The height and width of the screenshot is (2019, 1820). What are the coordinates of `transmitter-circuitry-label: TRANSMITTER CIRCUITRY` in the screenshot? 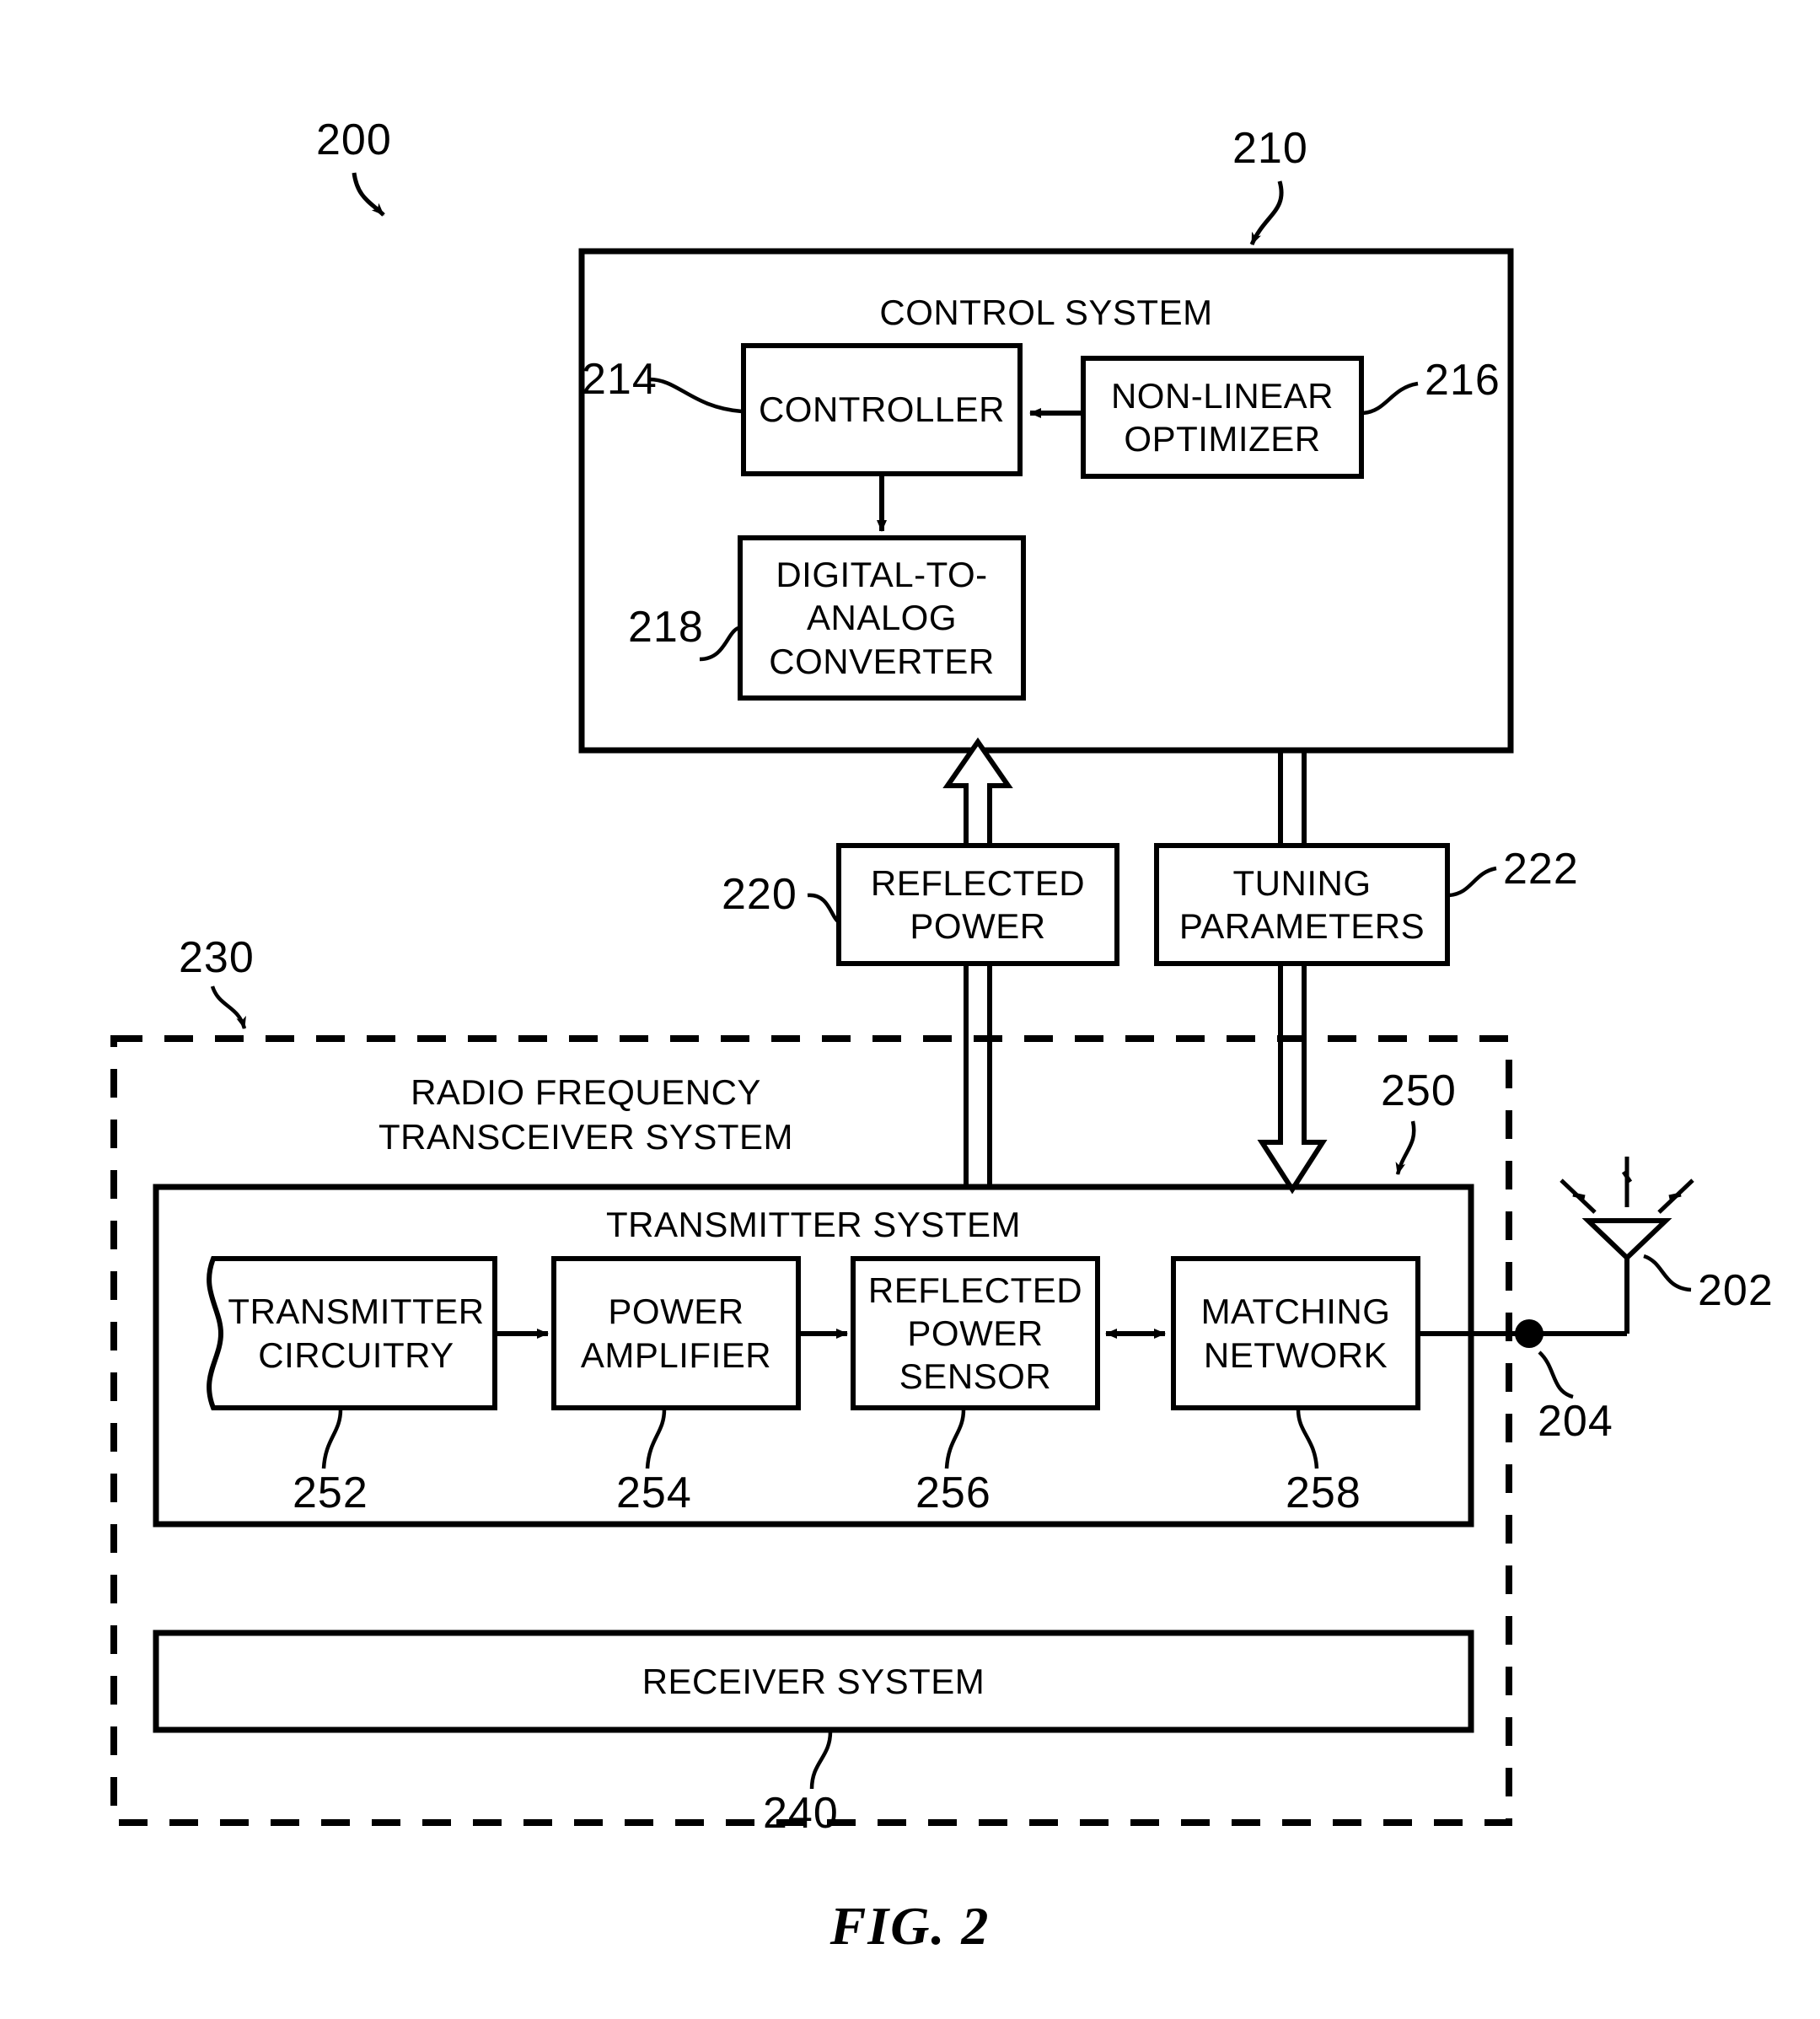 It's located at (356, 1333).